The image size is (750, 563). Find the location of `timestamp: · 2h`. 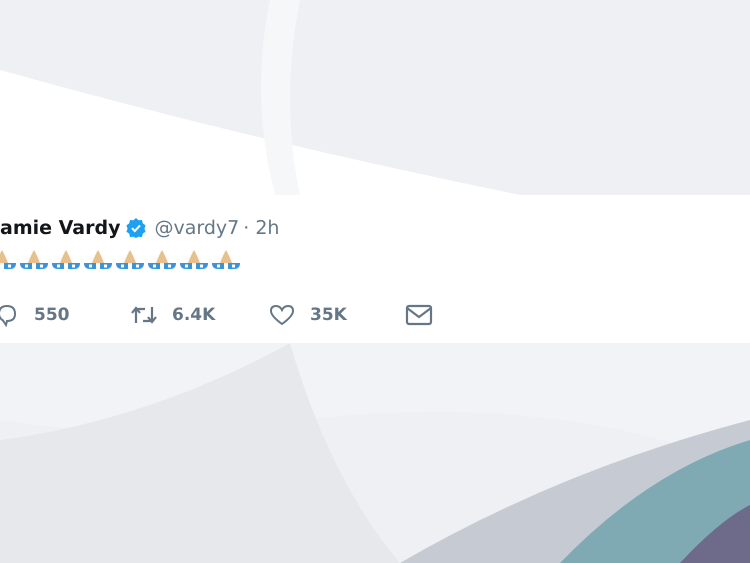

timestamp: · 2h is located at coordinates (261, 228).